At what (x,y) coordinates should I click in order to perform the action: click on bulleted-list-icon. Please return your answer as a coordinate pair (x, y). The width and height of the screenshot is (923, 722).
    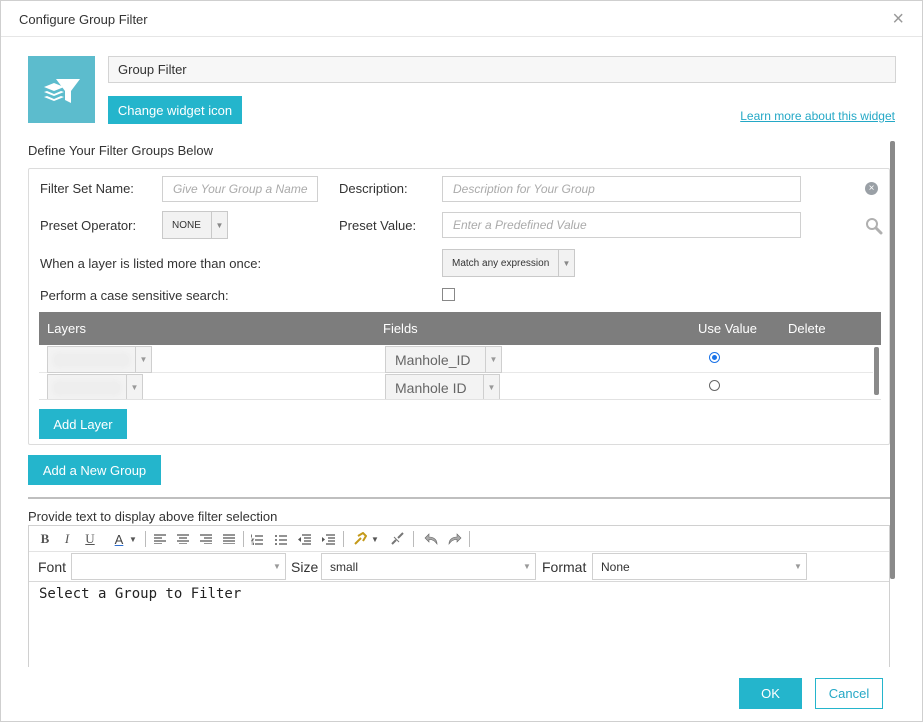
    Looking at the image, I should click on (281, 539).